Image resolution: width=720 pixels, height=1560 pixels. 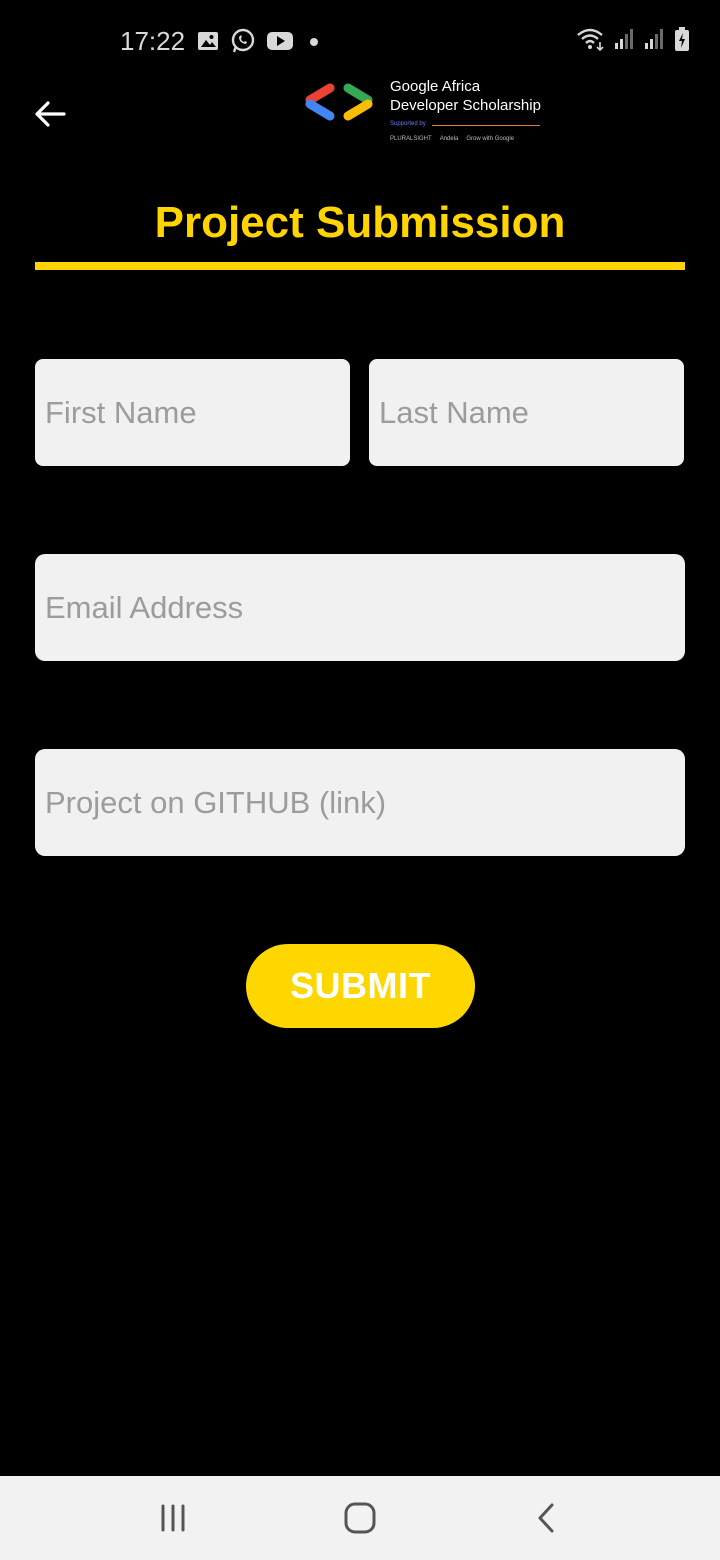 What do you see at coordinates (526, 412) in the screenshot?
I see `last-name-field` at bounding box center [526, 412].